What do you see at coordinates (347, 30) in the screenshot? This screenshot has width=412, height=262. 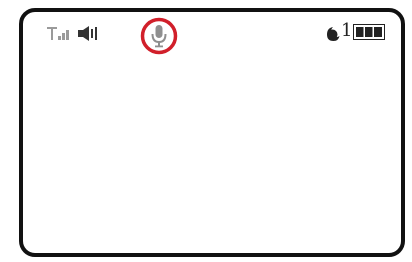 I see `notification-count: 1` at bounding box center [347, 30].